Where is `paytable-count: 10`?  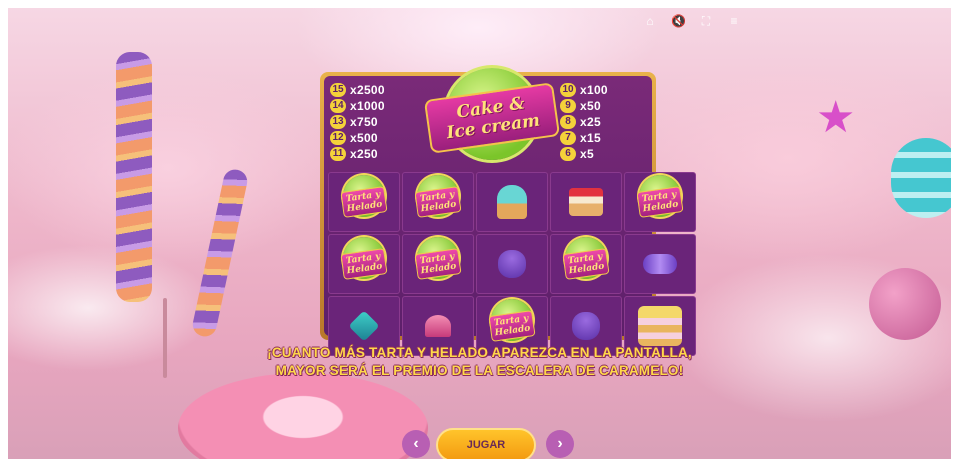 paytable-count: 10 is located at coordinates (568, 90).